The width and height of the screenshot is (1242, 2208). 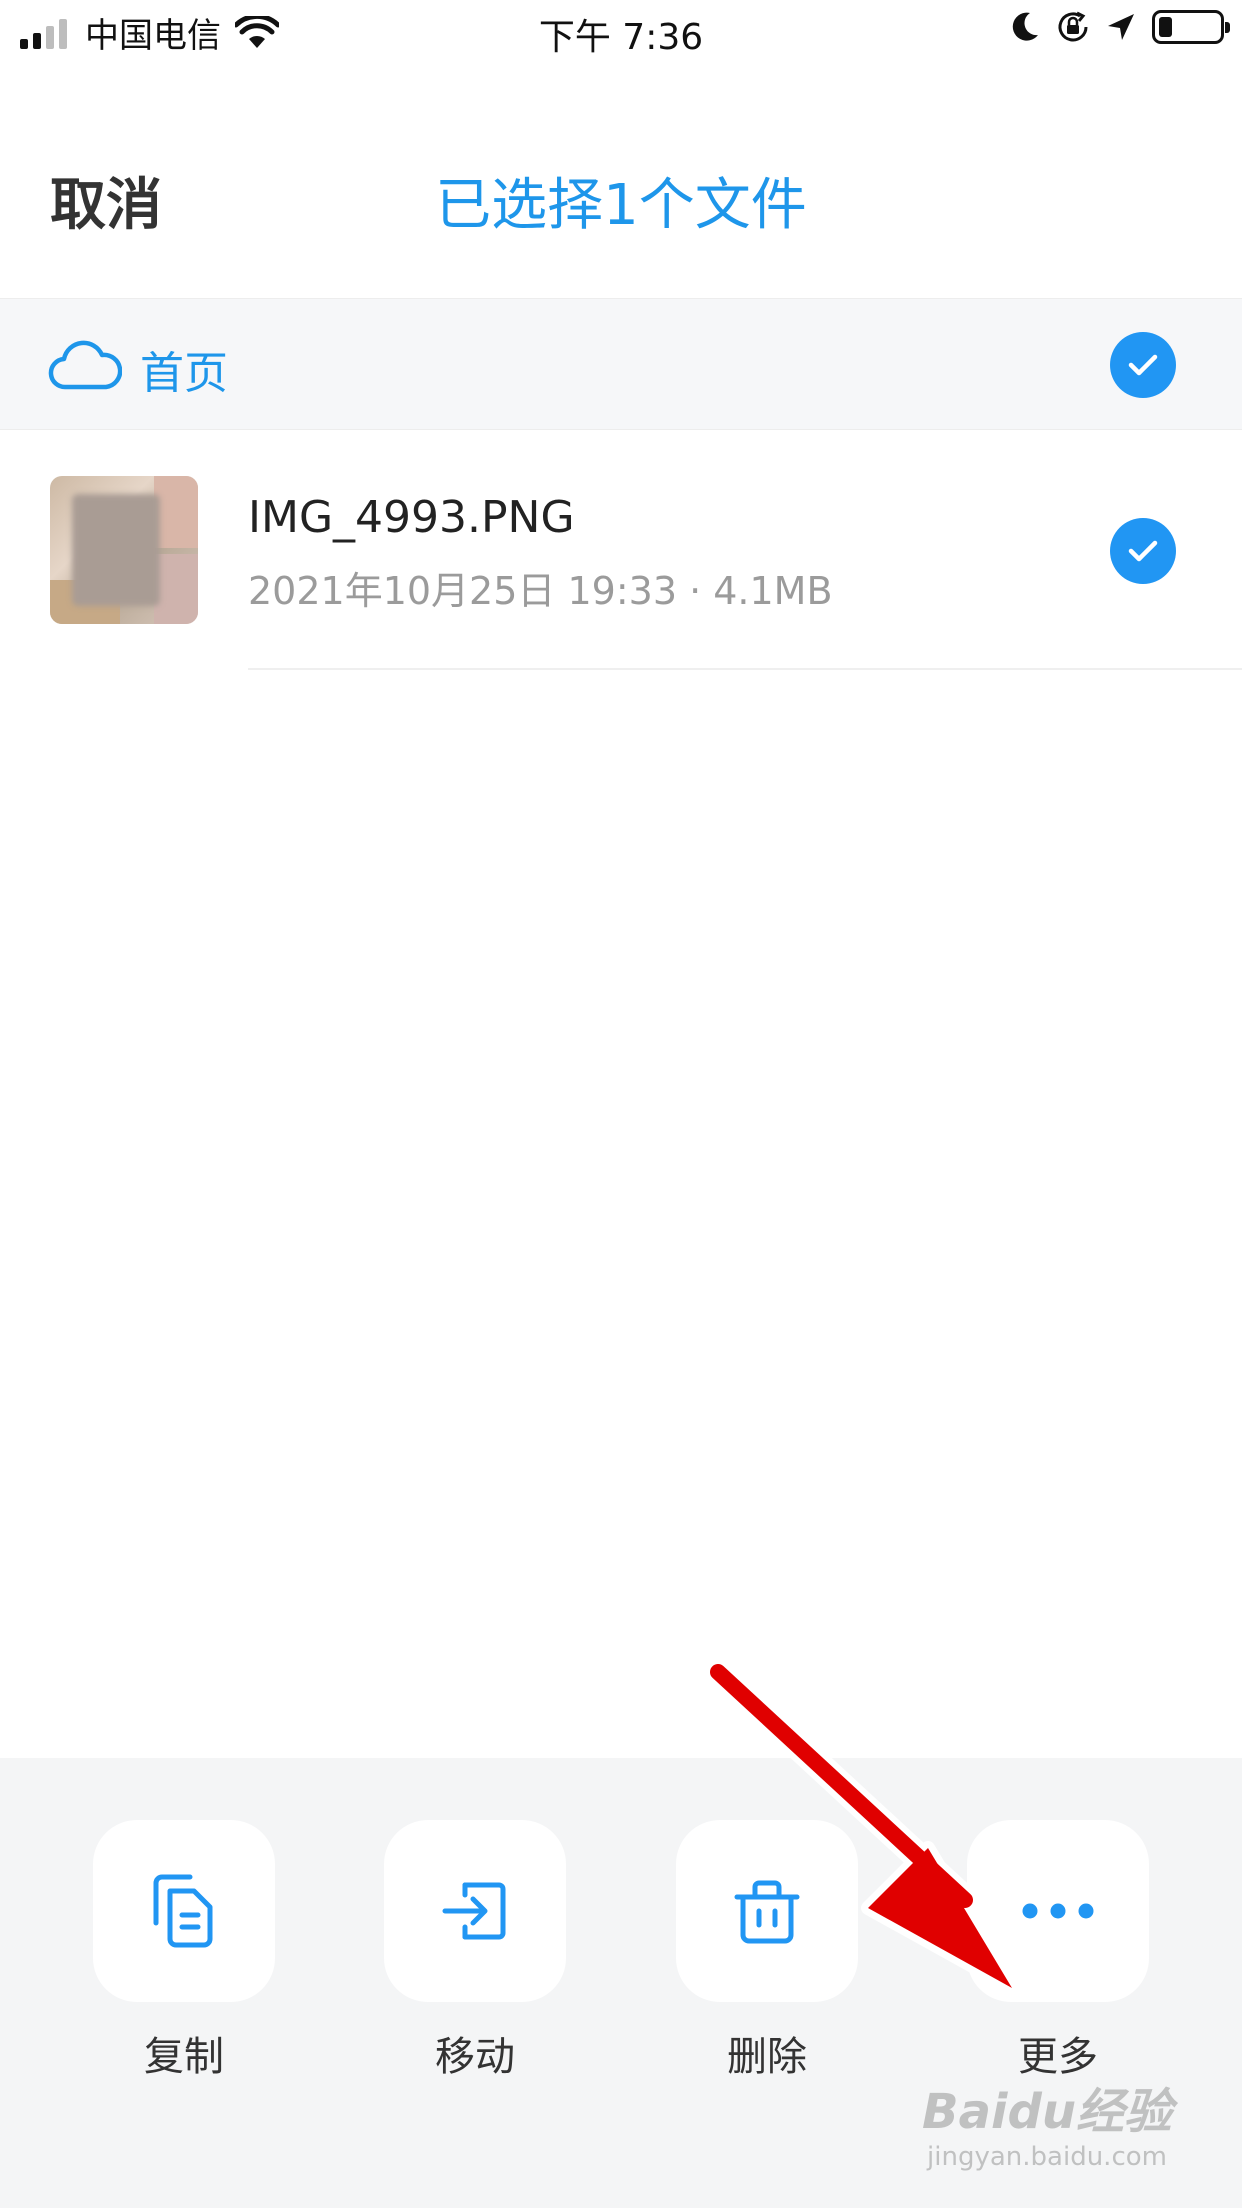 I want to click on copy-icon, so click(x=183, y=1911).